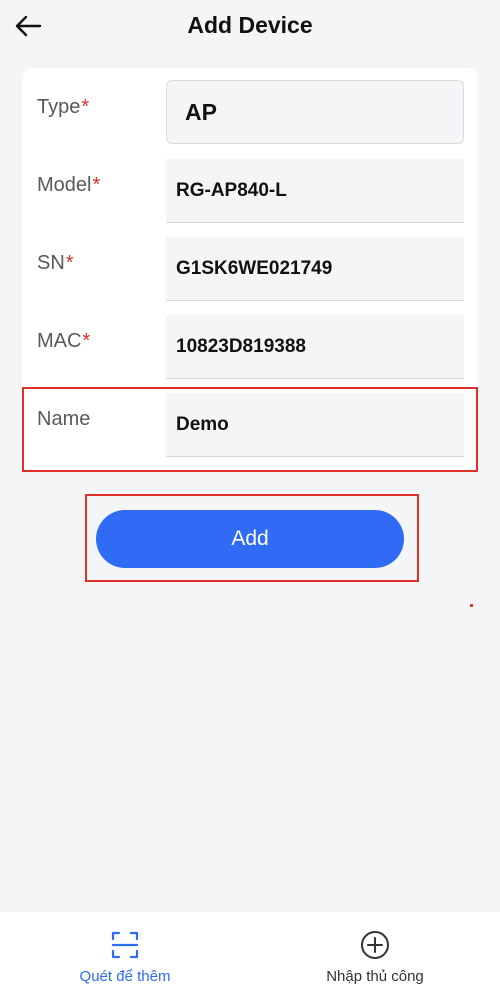  What do you see at coordinates (64, 184) in the screenshot?
I see `model-label-text: Model` at bounding box center [64, 184].